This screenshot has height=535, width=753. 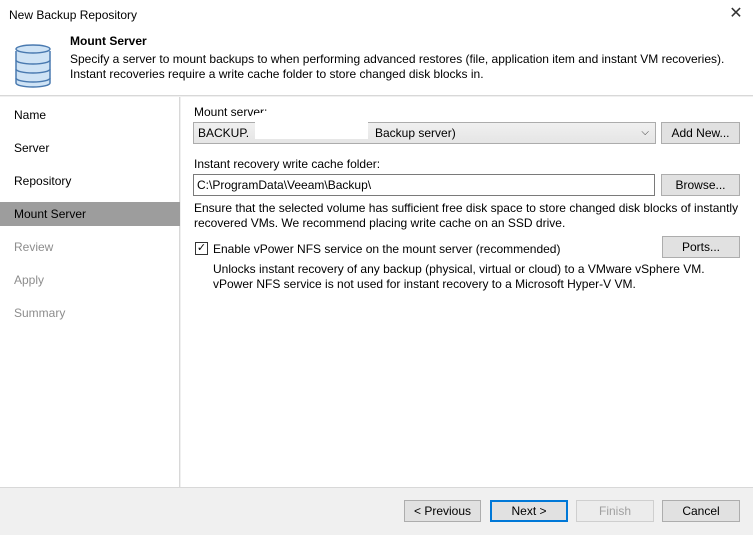 What do you see at coordinates (311, 126) in the screenshot?
I see `redaction-box` at bounding box center [311, 126].